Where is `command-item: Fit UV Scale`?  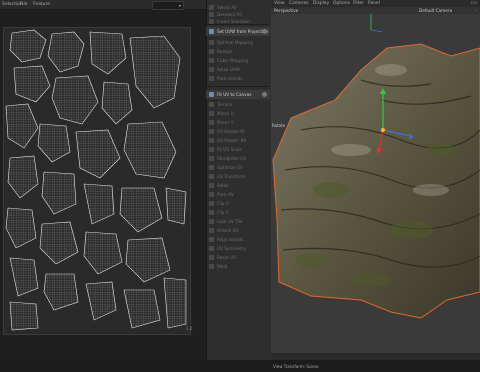 command-item: Fit UV Scale is located at coordinates (238, 149).